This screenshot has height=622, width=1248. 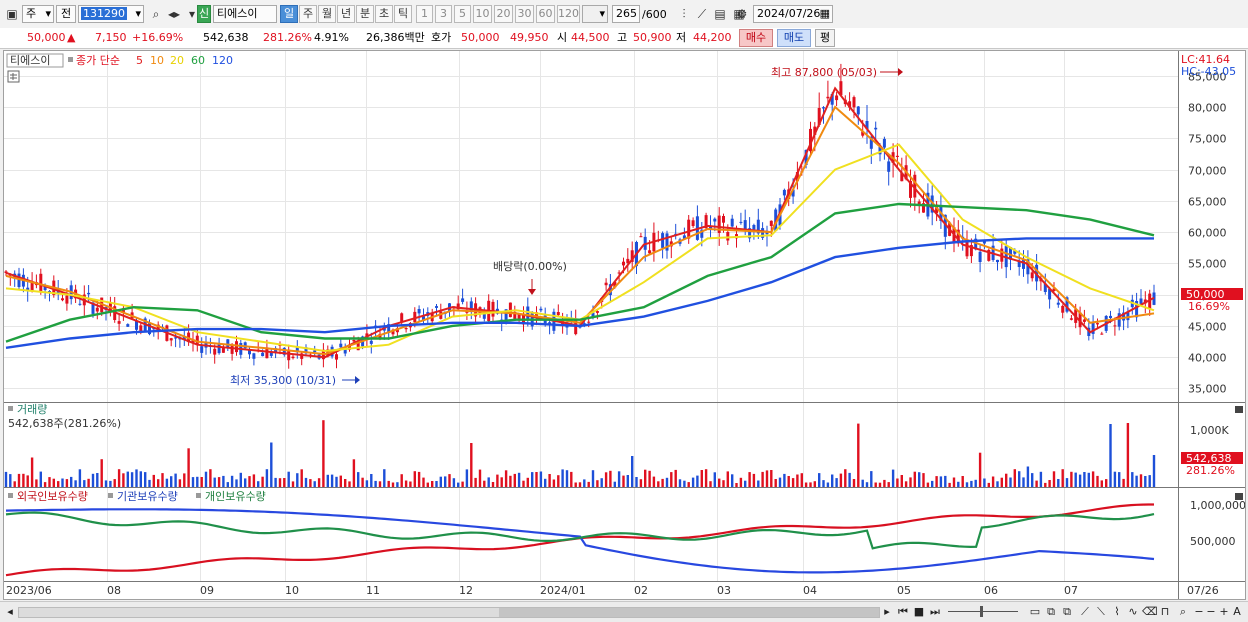 What do you see at coordinates (1085, 611) in the screenshot?
I see `trend-line-icon: ⟋` at bounding box center [1085, 611].